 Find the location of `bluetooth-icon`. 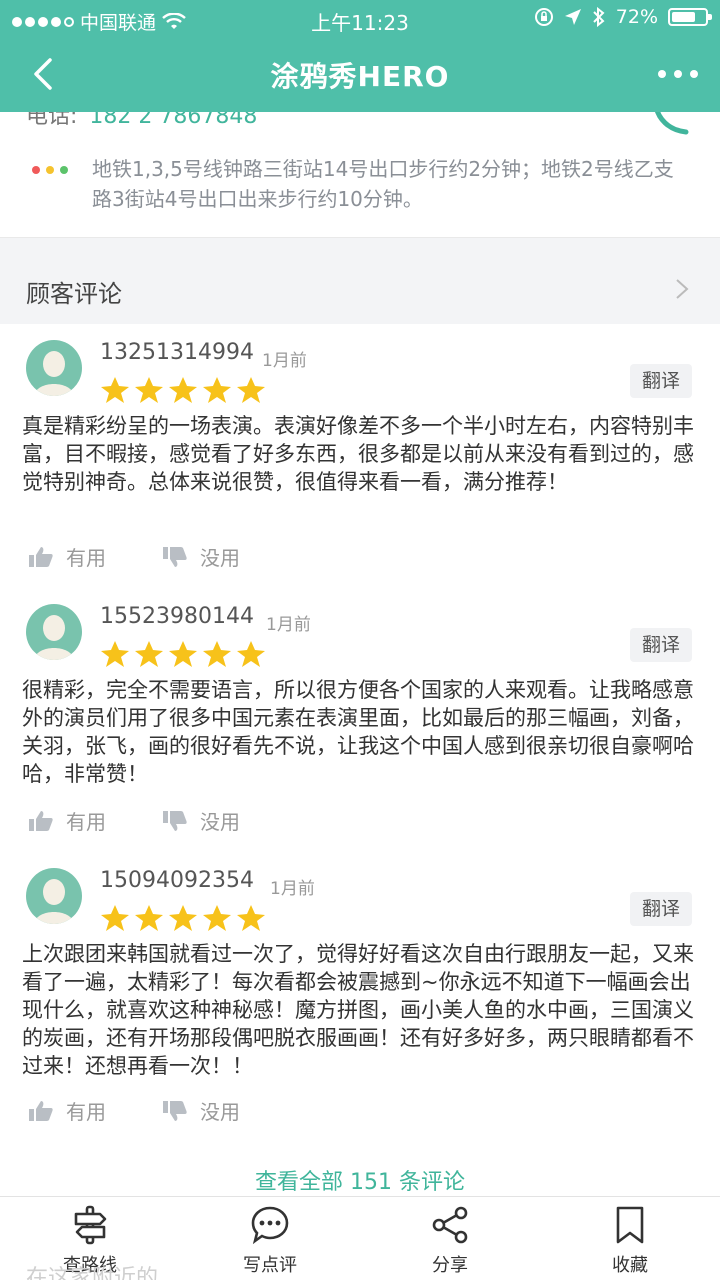

bluetooth-icon is located at coordinates (599, 17).